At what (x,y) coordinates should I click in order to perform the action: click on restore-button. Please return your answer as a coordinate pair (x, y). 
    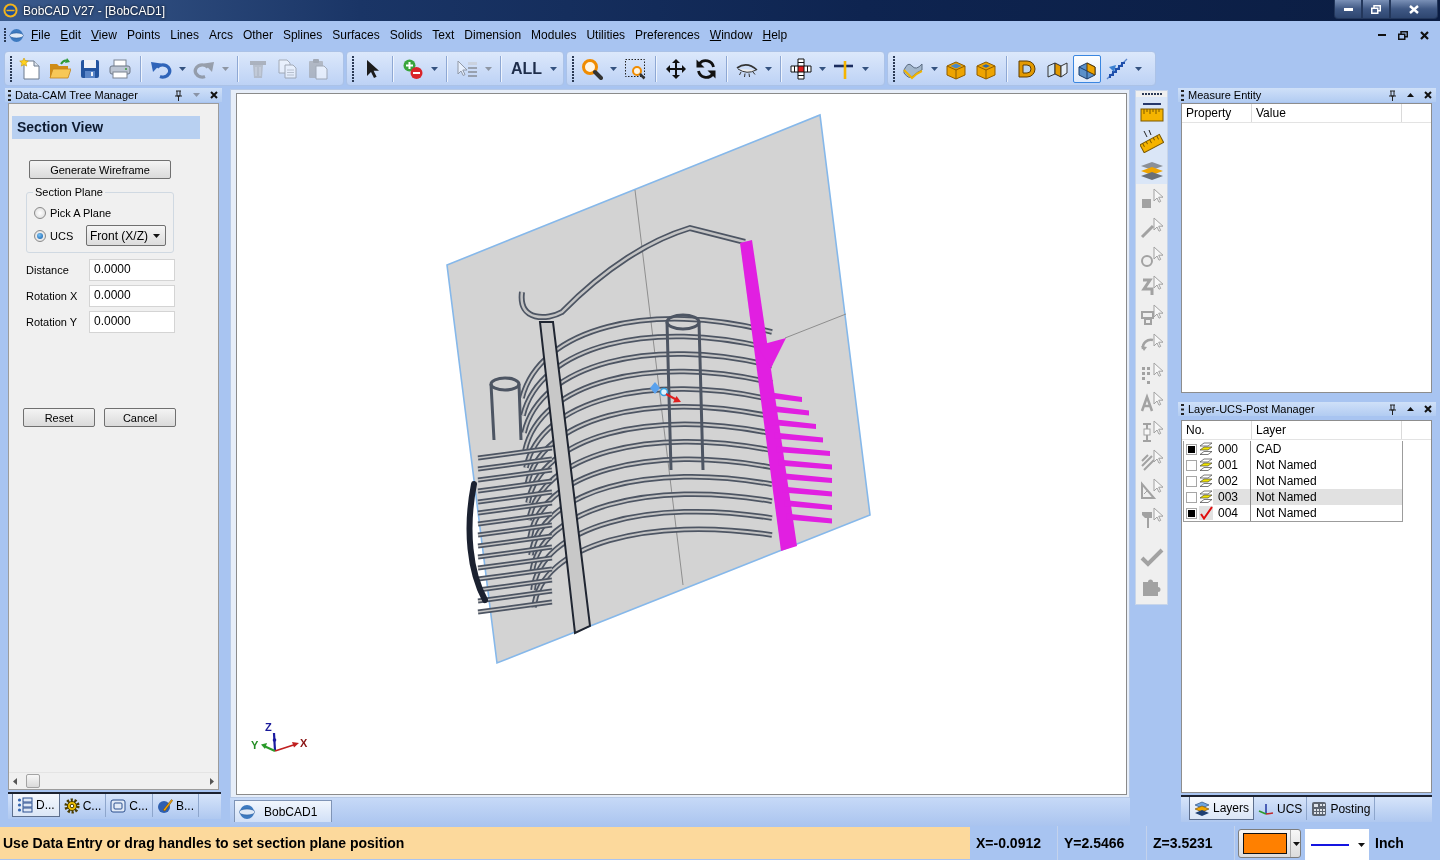
    Looking at the image, I should click on (1376, 9).